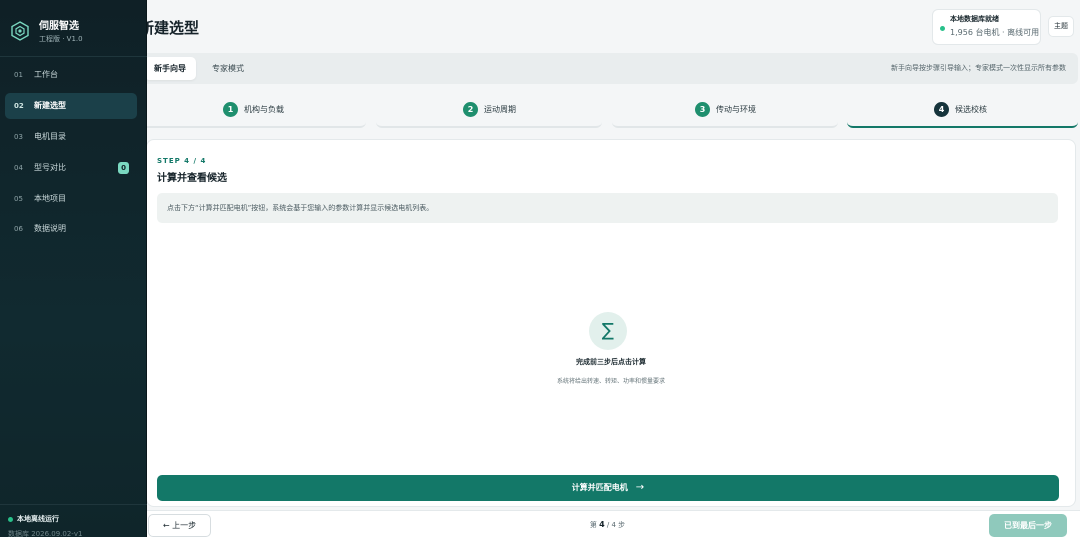 This screenshot has width=1080, height=537. Describe the element at coordinates (38, 519) in the screenshot. I see `offline-status: 本地离线运行` at that location.